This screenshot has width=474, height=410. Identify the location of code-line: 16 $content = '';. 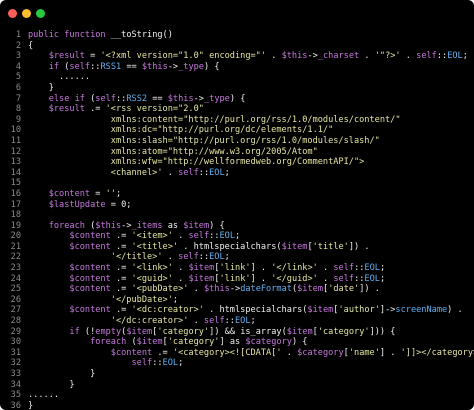
(237, 194).